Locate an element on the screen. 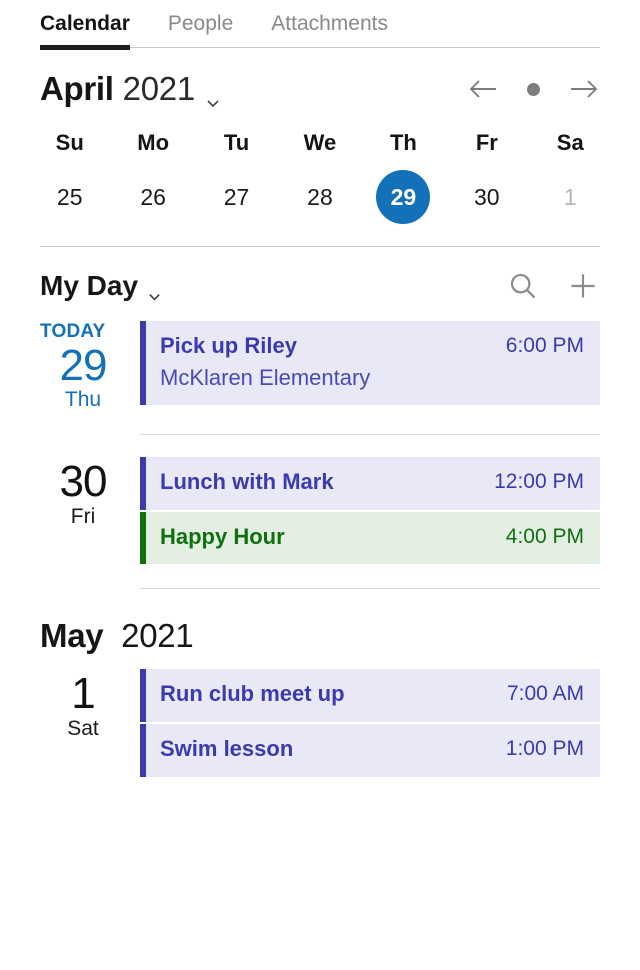 Image resolution: width=640 pixels, height=970 pixels. agenda-date-column-29: TODAY 29 Thu is located at coordinates (90, 366).